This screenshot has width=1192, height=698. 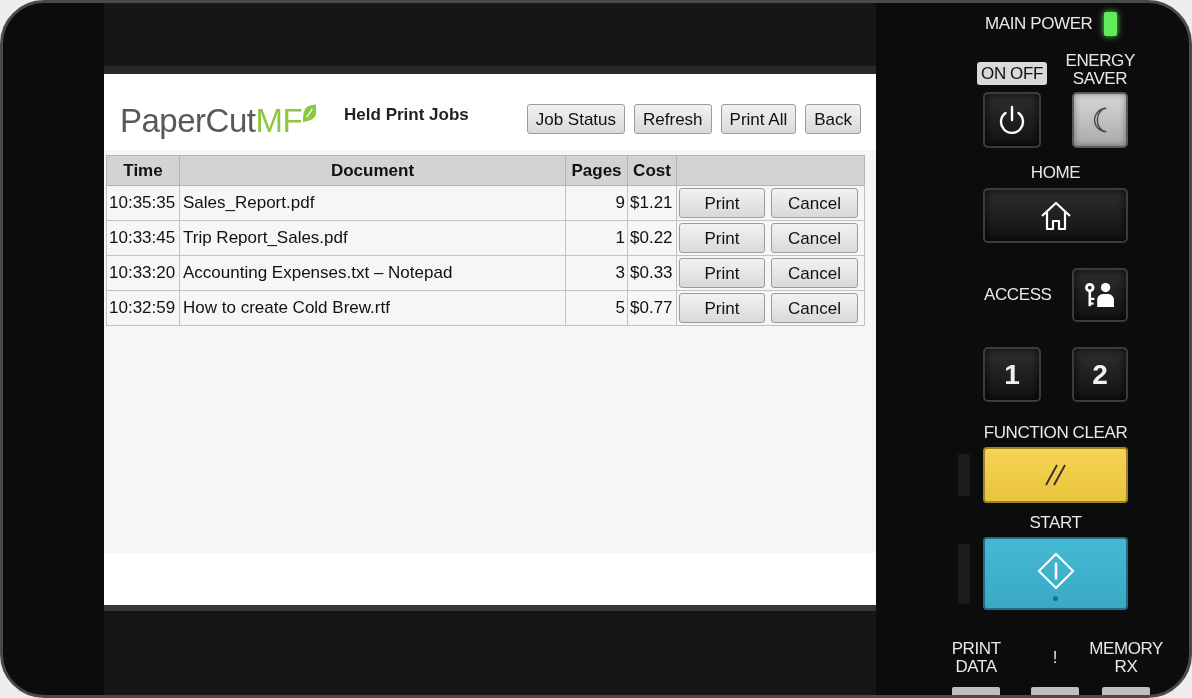 What do you see at coordinates (372, 308) in the screenshot?
I see `table-cell: How to create Cold Brew.rtf` at bounding box center [372, 308].